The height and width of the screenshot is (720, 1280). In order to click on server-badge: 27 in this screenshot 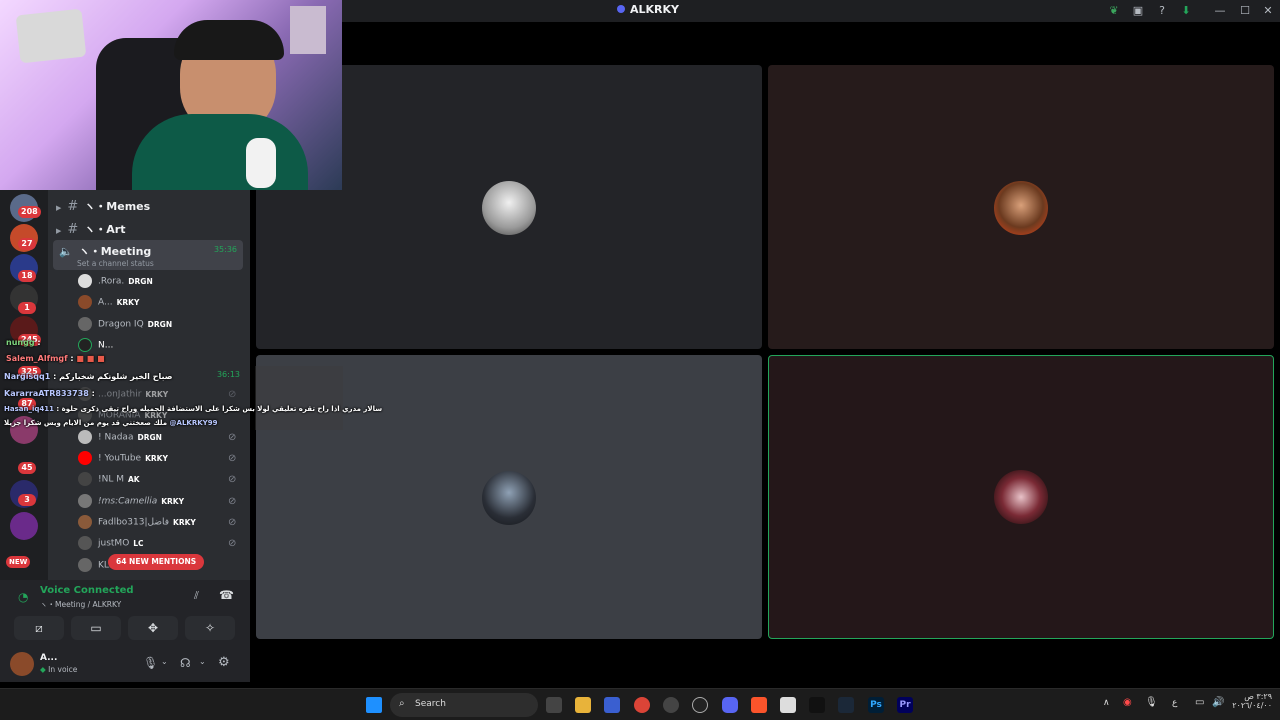, I will do `click(27, 244)`.